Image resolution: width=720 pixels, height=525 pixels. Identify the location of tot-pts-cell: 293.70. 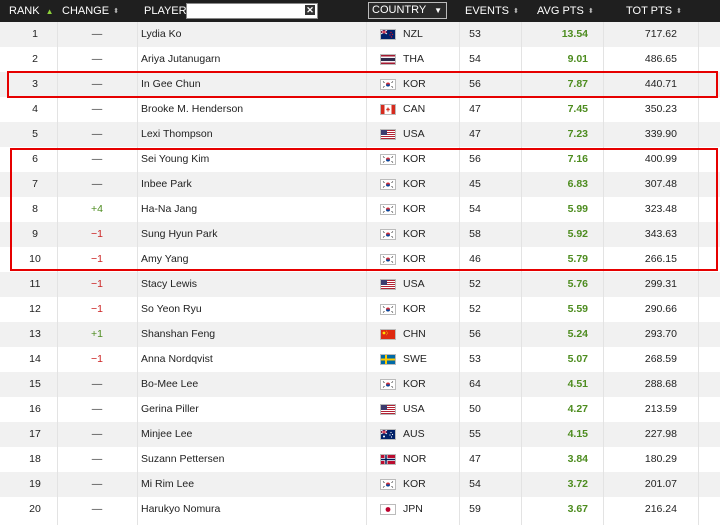
(660, 334).